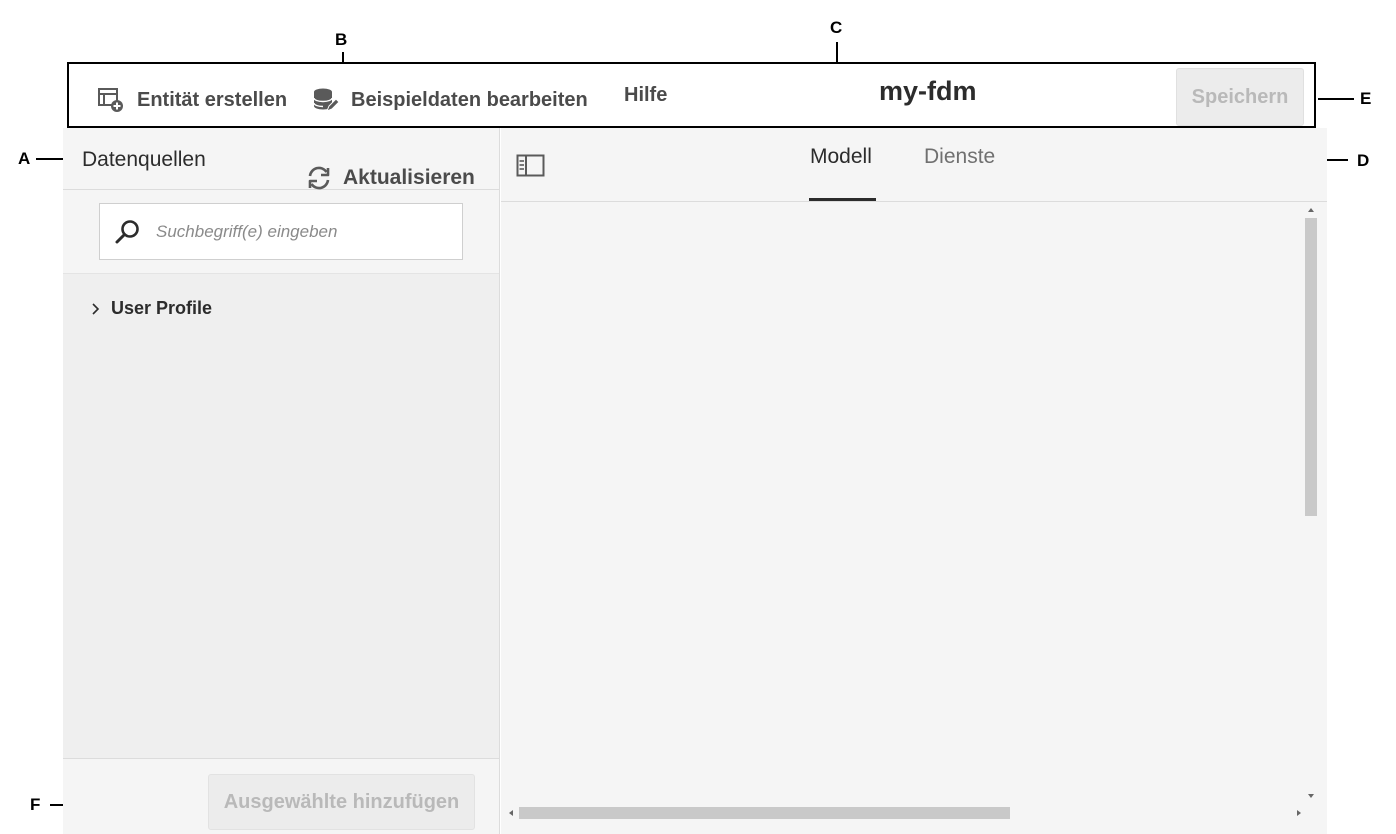 The height and width of the screenshot is (834, 1396). I want to click on vertical-scrollbar, so click(1311, 504).